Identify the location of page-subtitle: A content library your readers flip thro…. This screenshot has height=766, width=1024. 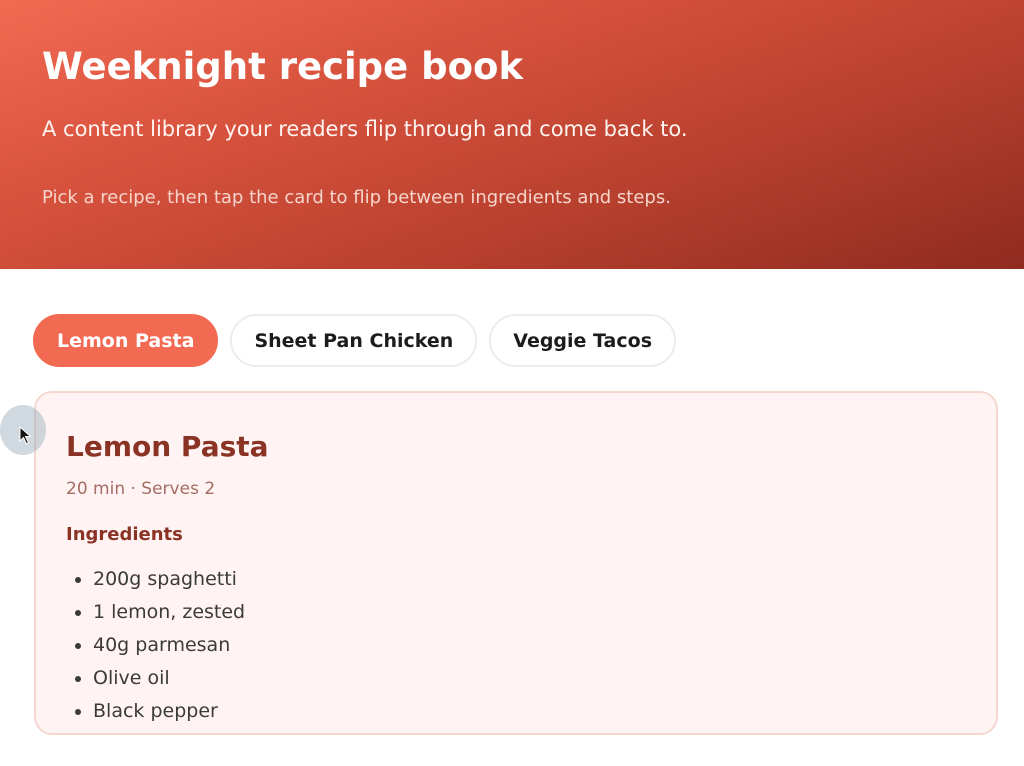
(365, 129).